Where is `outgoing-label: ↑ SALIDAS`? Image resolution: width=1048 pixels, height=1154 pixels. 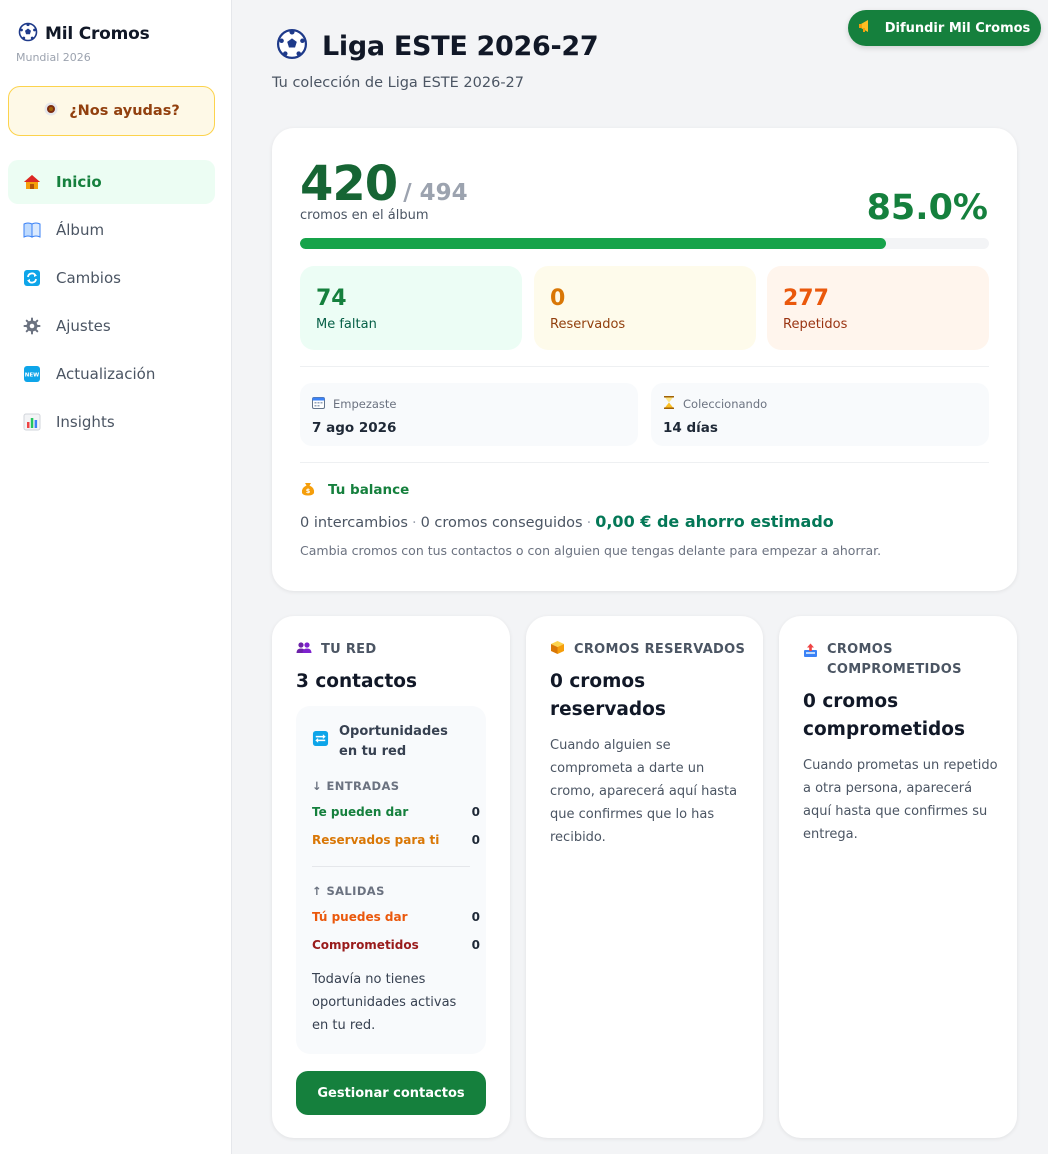 outgoing-label: ↑ SALIDAS is located at coordinates (348, 891).